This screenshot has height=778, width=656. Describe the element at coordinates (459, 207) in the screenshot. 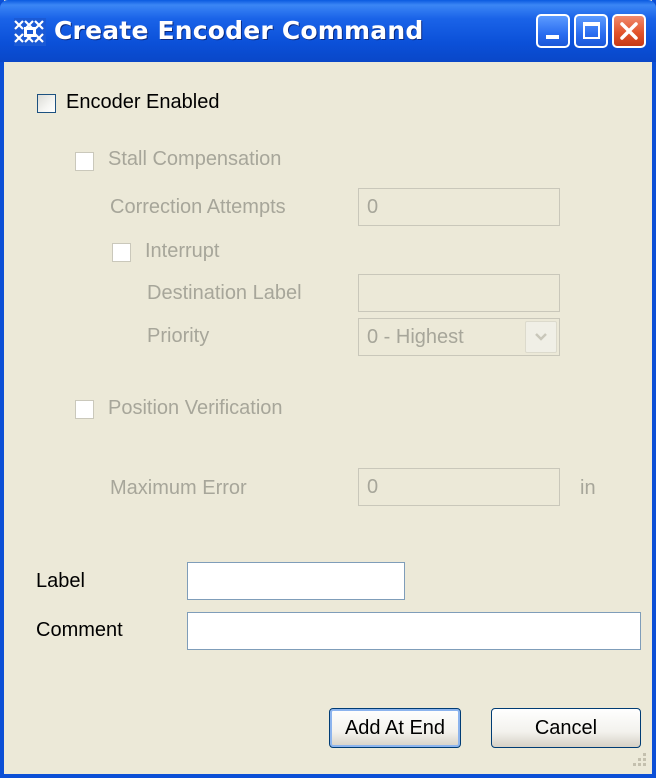

I see `correction-attempts-input` at that location.